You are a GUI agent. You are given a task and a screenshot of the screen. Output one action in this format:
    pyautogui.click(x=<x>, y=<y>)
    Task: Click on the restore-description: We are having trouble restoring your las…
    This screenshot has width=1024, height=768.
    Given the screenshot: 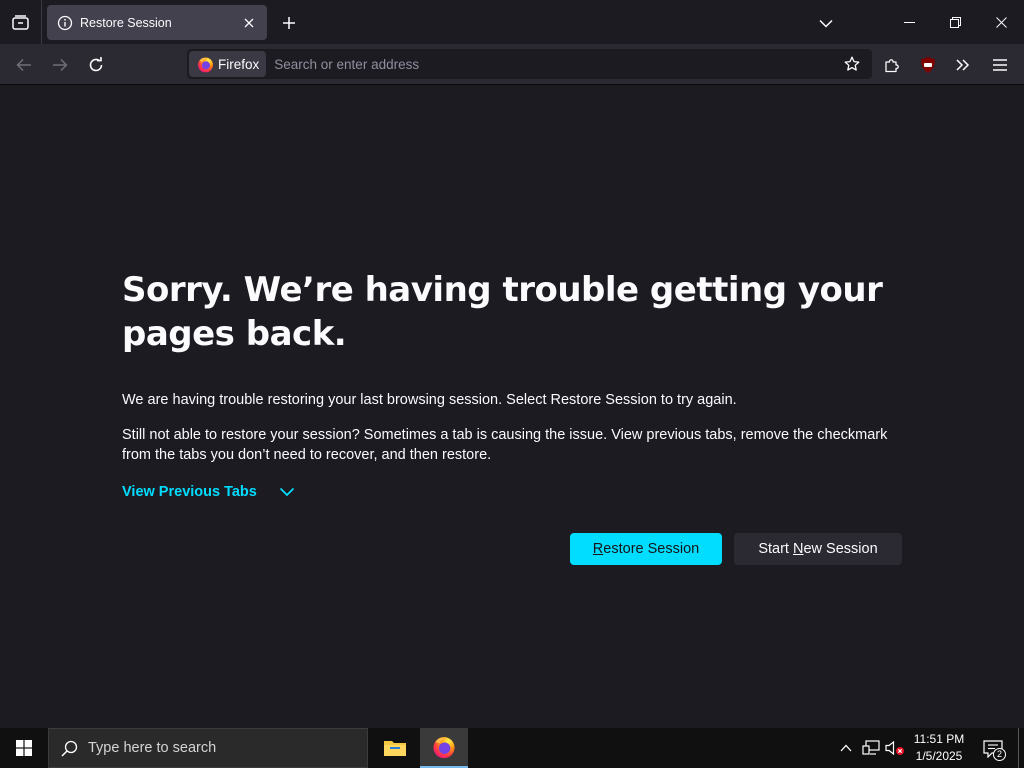 What is the action you would take?
    pyautogui.click(x=429, y=400)
    